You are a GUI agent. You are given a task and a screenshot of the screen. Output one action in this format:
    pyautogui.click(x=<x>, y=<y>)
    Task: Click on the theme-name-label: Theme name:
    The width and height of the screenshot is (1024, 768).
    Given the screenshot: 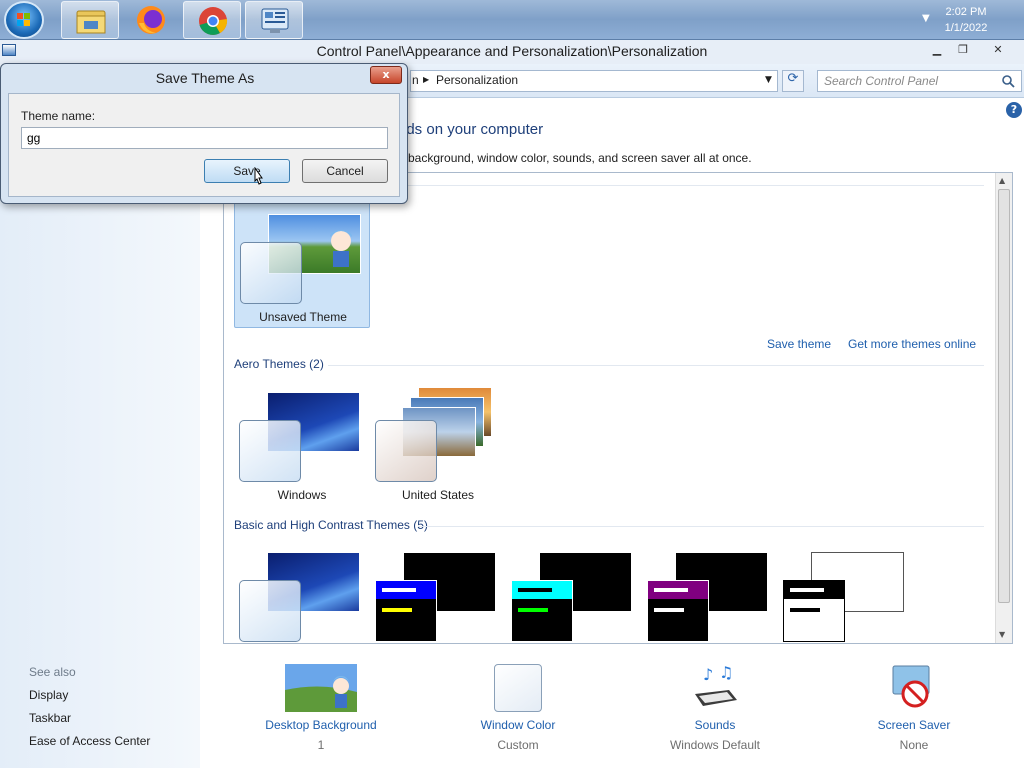 What is the action you would take?
    pyautogui.click(x=58, y=116)
    